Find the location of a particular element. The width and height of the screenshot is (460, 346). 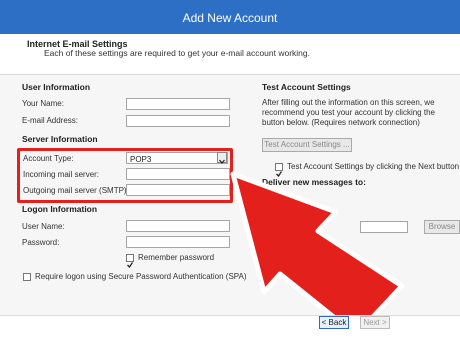

watermark-logo: wikiHow is located at coordinates (416, 333).